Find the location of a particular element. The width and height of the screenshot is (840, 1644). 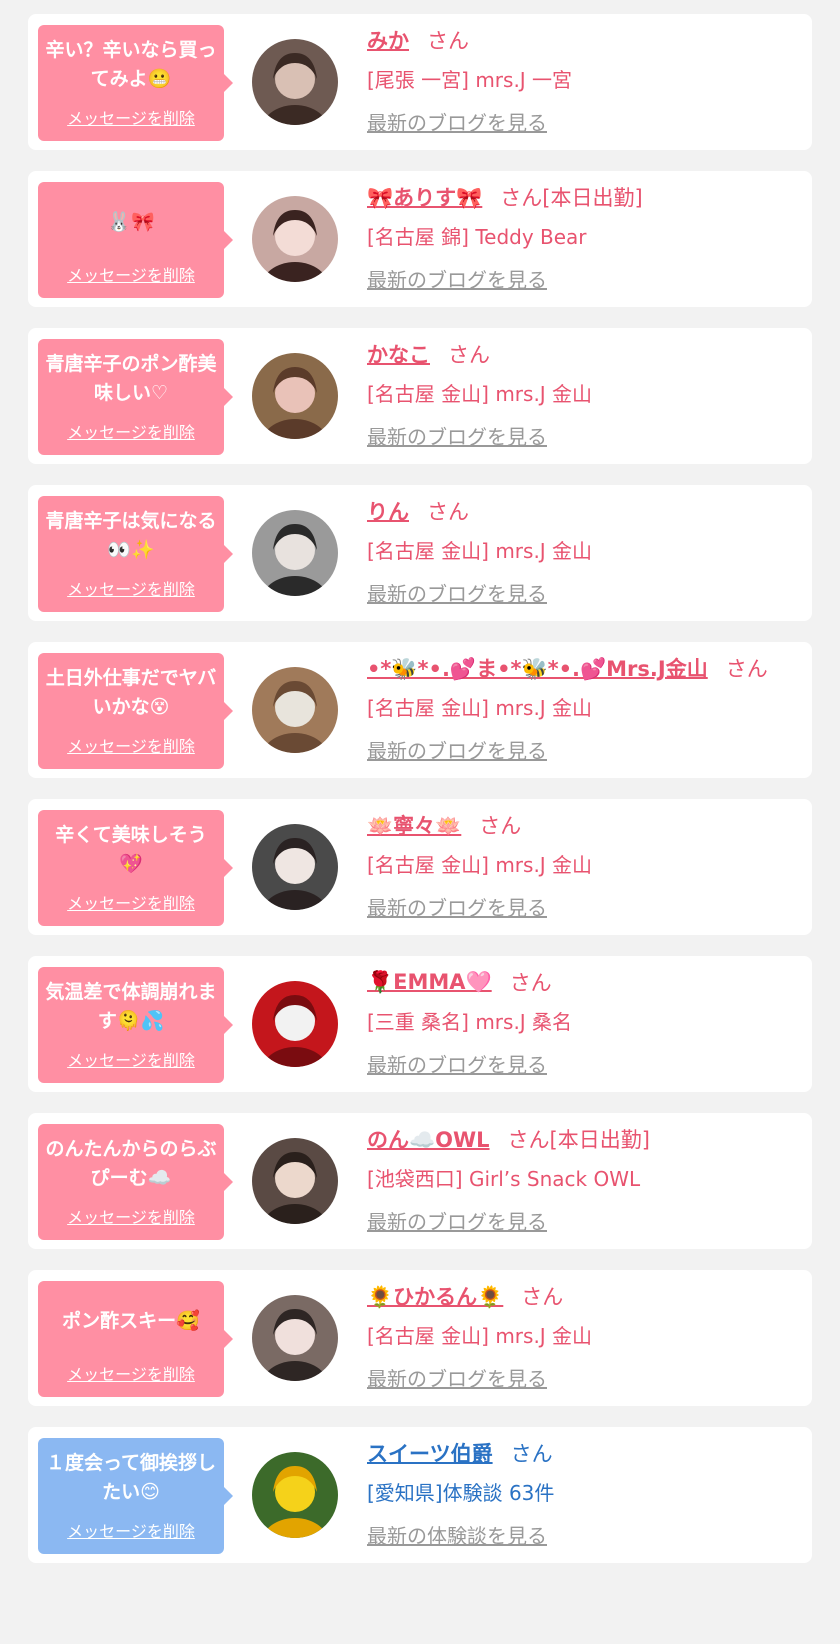

name-line: •*🐝*•.💕ま•*🐝*•.💕Mrs.J金山 さん is located at coordinates (567, 668).